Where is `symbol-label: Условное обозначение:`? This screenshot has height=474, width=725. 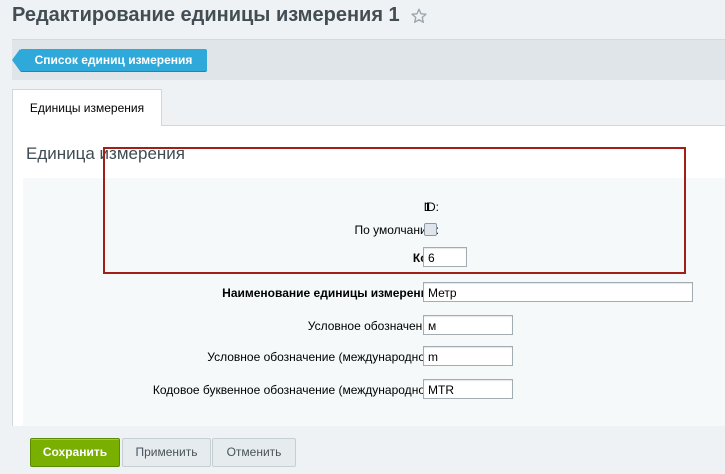
symbol-label: Условное обозначение: is located at coordinates (373, 326).